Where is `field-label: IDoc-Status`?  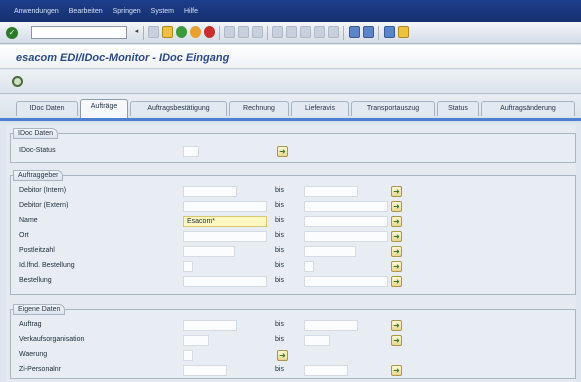 field-label: IDoc-Status is located at coordinates (37, 150).